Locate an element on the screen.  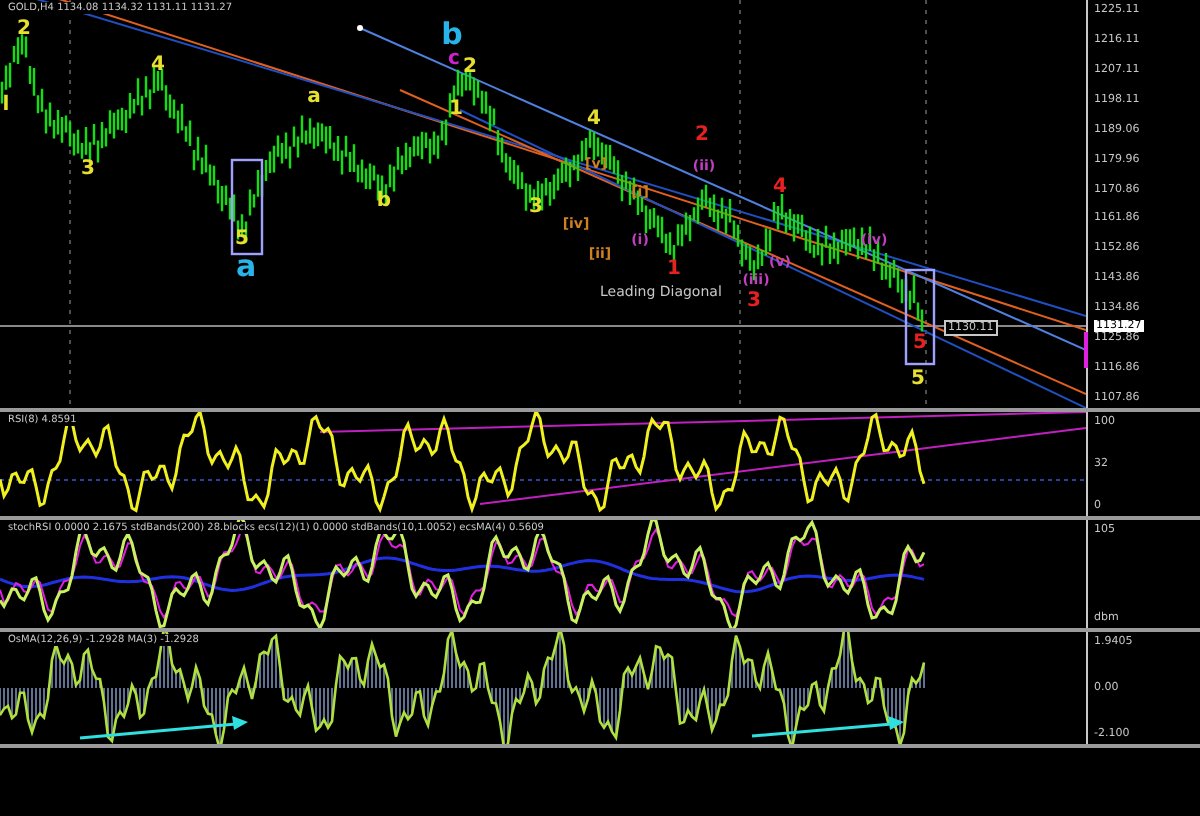
anchor-point is located at coordinates (360, 28).